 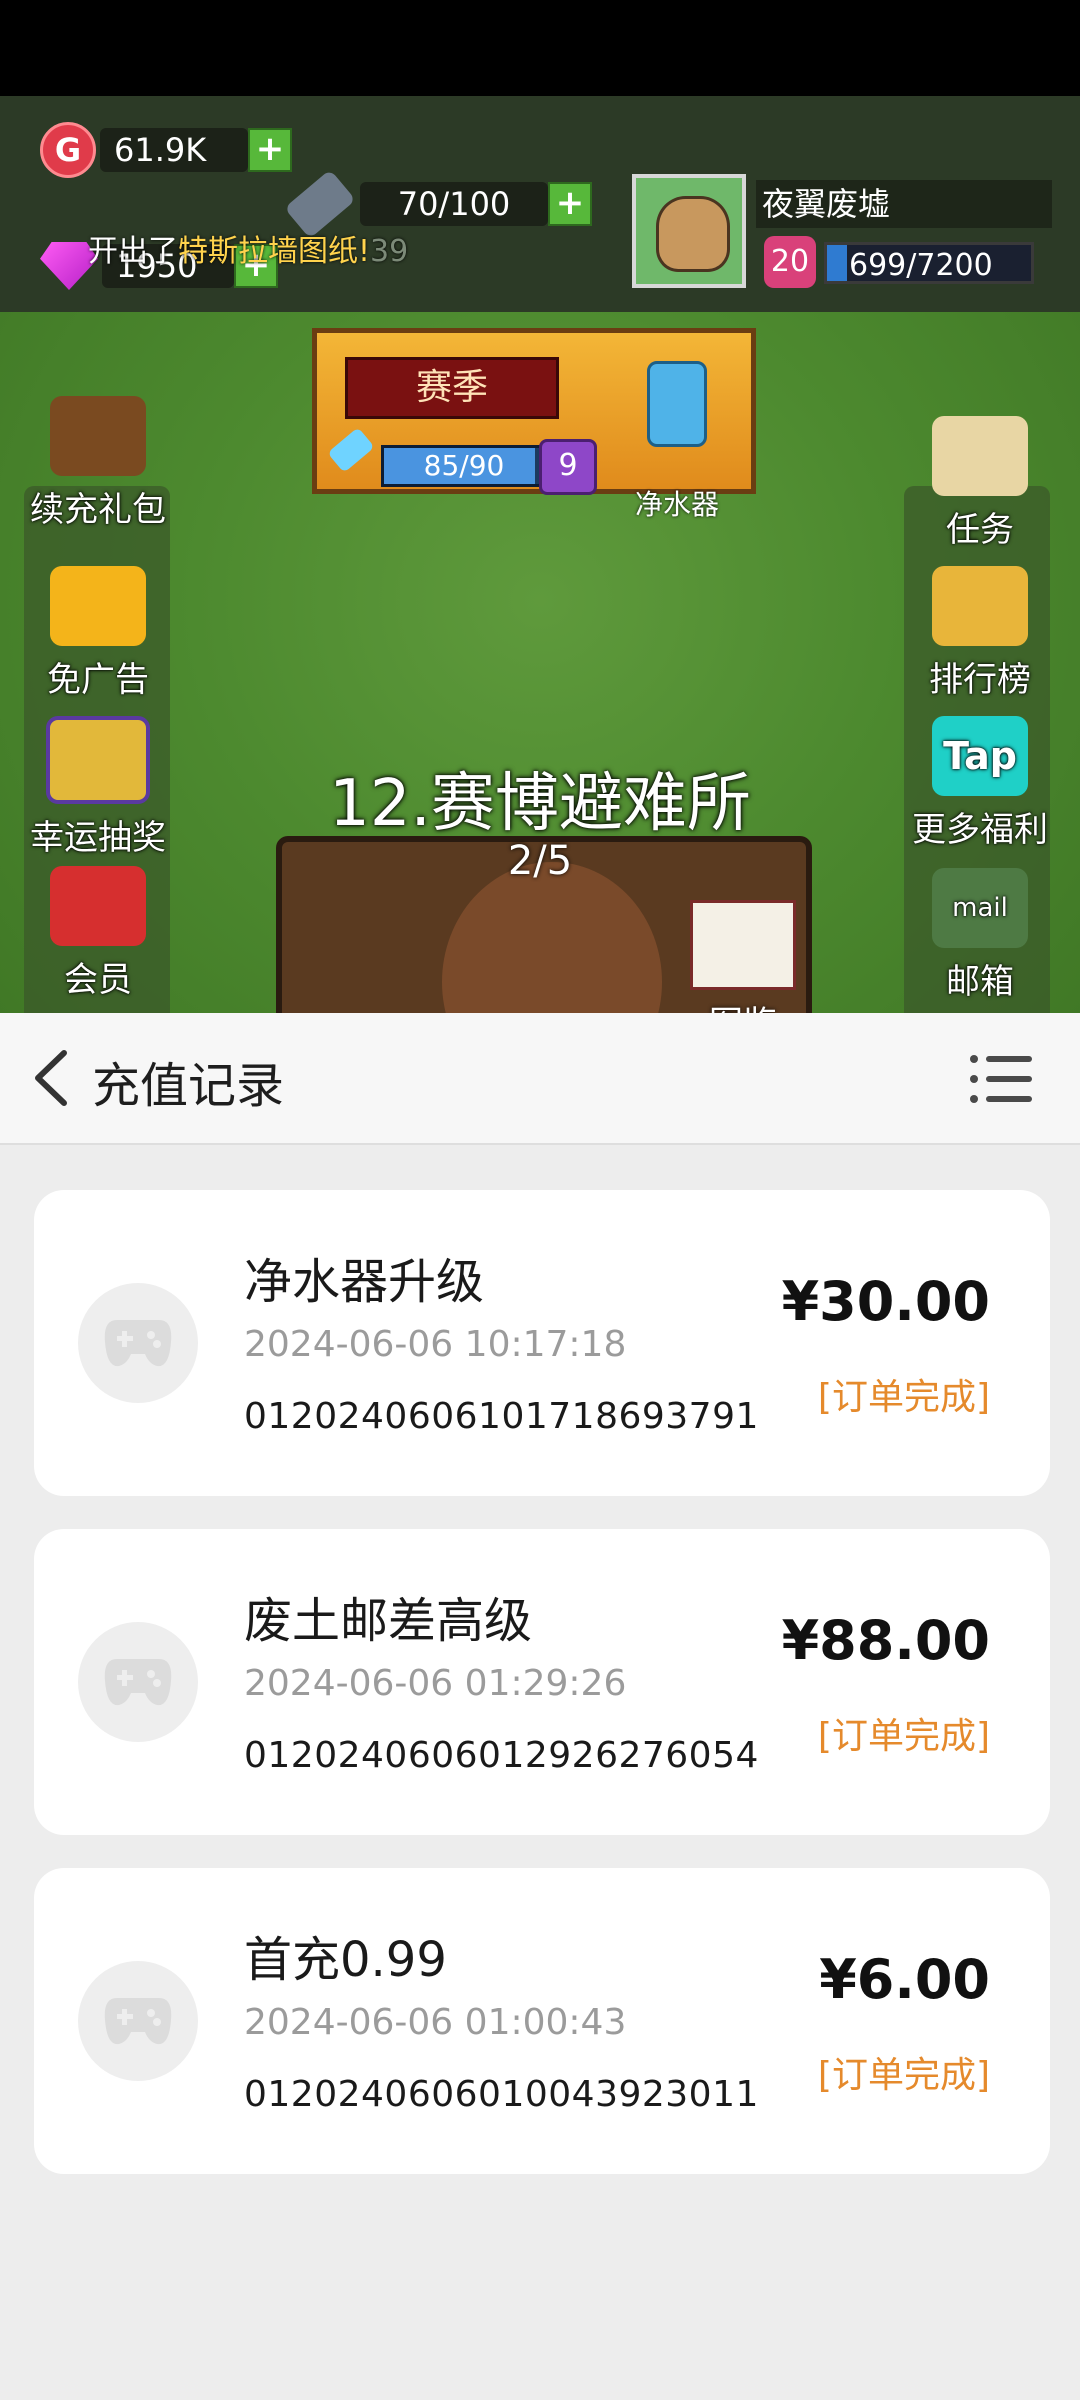 I want to click on toast-prefix: 开出了, so click(x=133, y=251).